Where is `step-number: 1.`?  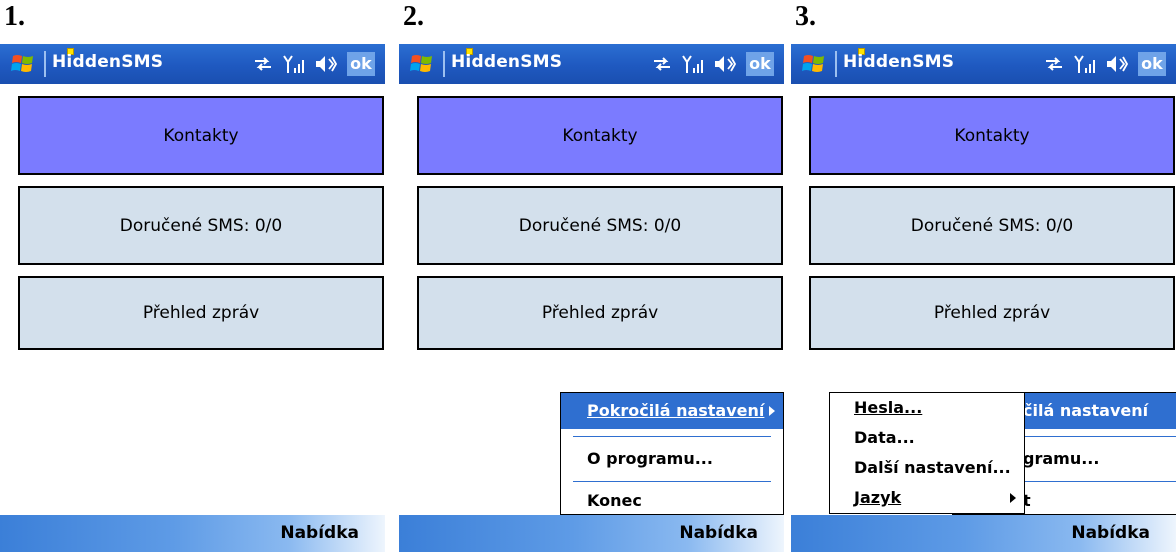 step-number: 1. is located at coordinates (14, 16).